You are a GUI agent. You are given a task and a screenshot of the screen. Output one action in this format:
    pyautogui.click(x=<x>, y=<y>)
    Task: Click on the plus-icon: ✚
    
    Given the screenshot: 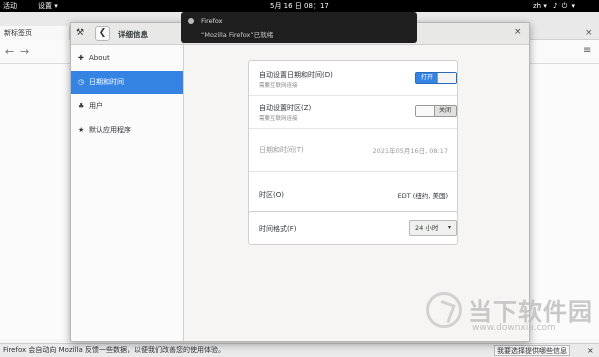 What is the action you would take?
    pyautogui.click(x=81, y=58)
    